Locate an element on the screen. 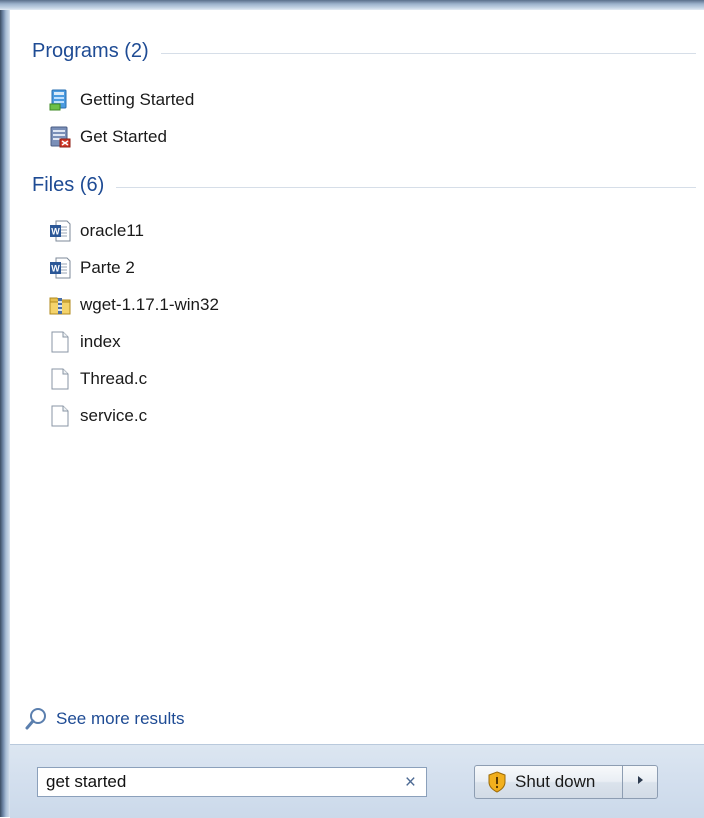 This screenshot has height=818, width=704. shut-down-label: Shut down is located at coordinates (555, 781).